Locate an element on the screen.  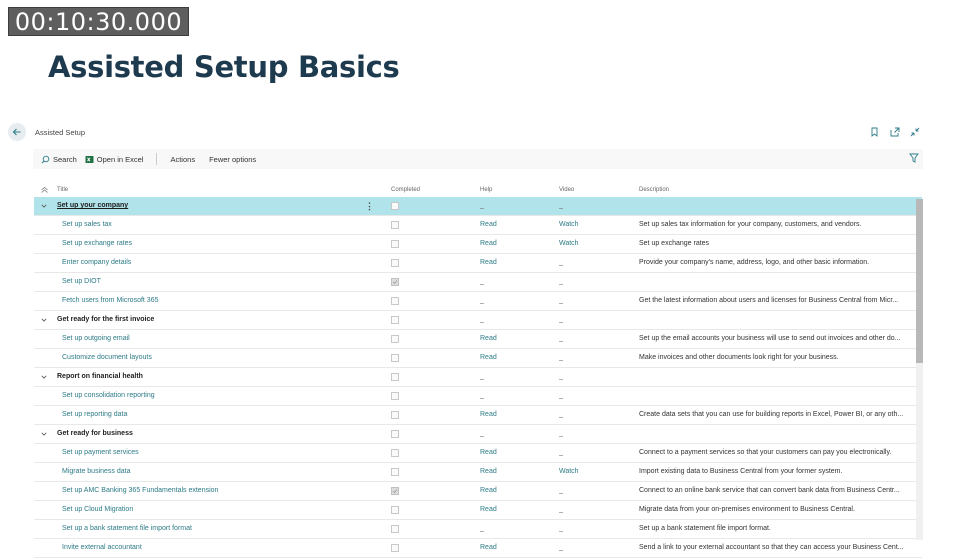
actions-menu: Actions is located at coordinates (182, 159).